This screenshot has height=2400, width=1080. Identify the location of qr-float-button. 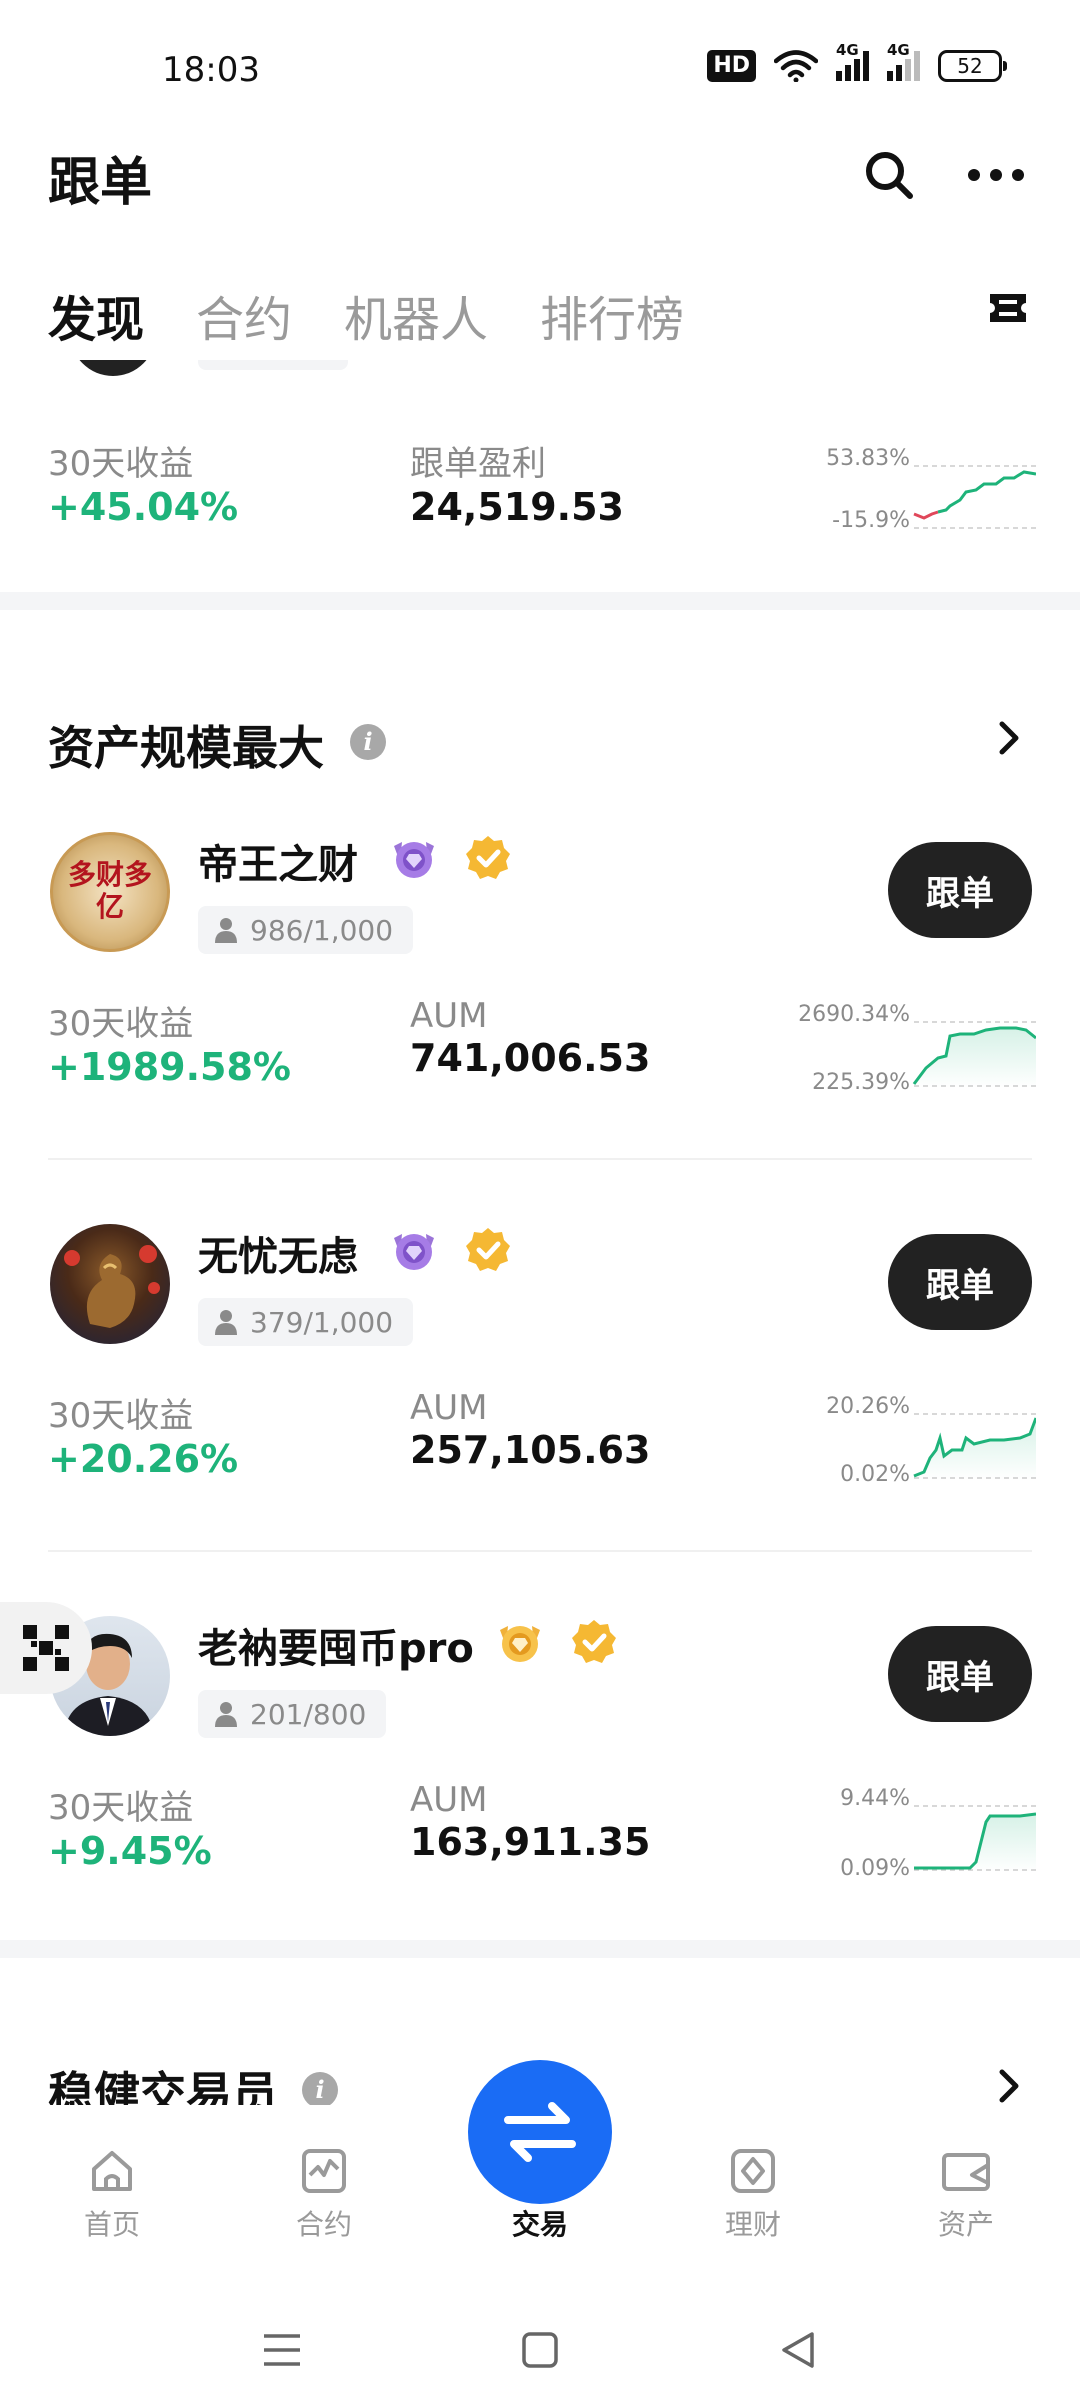
(46, 1648).